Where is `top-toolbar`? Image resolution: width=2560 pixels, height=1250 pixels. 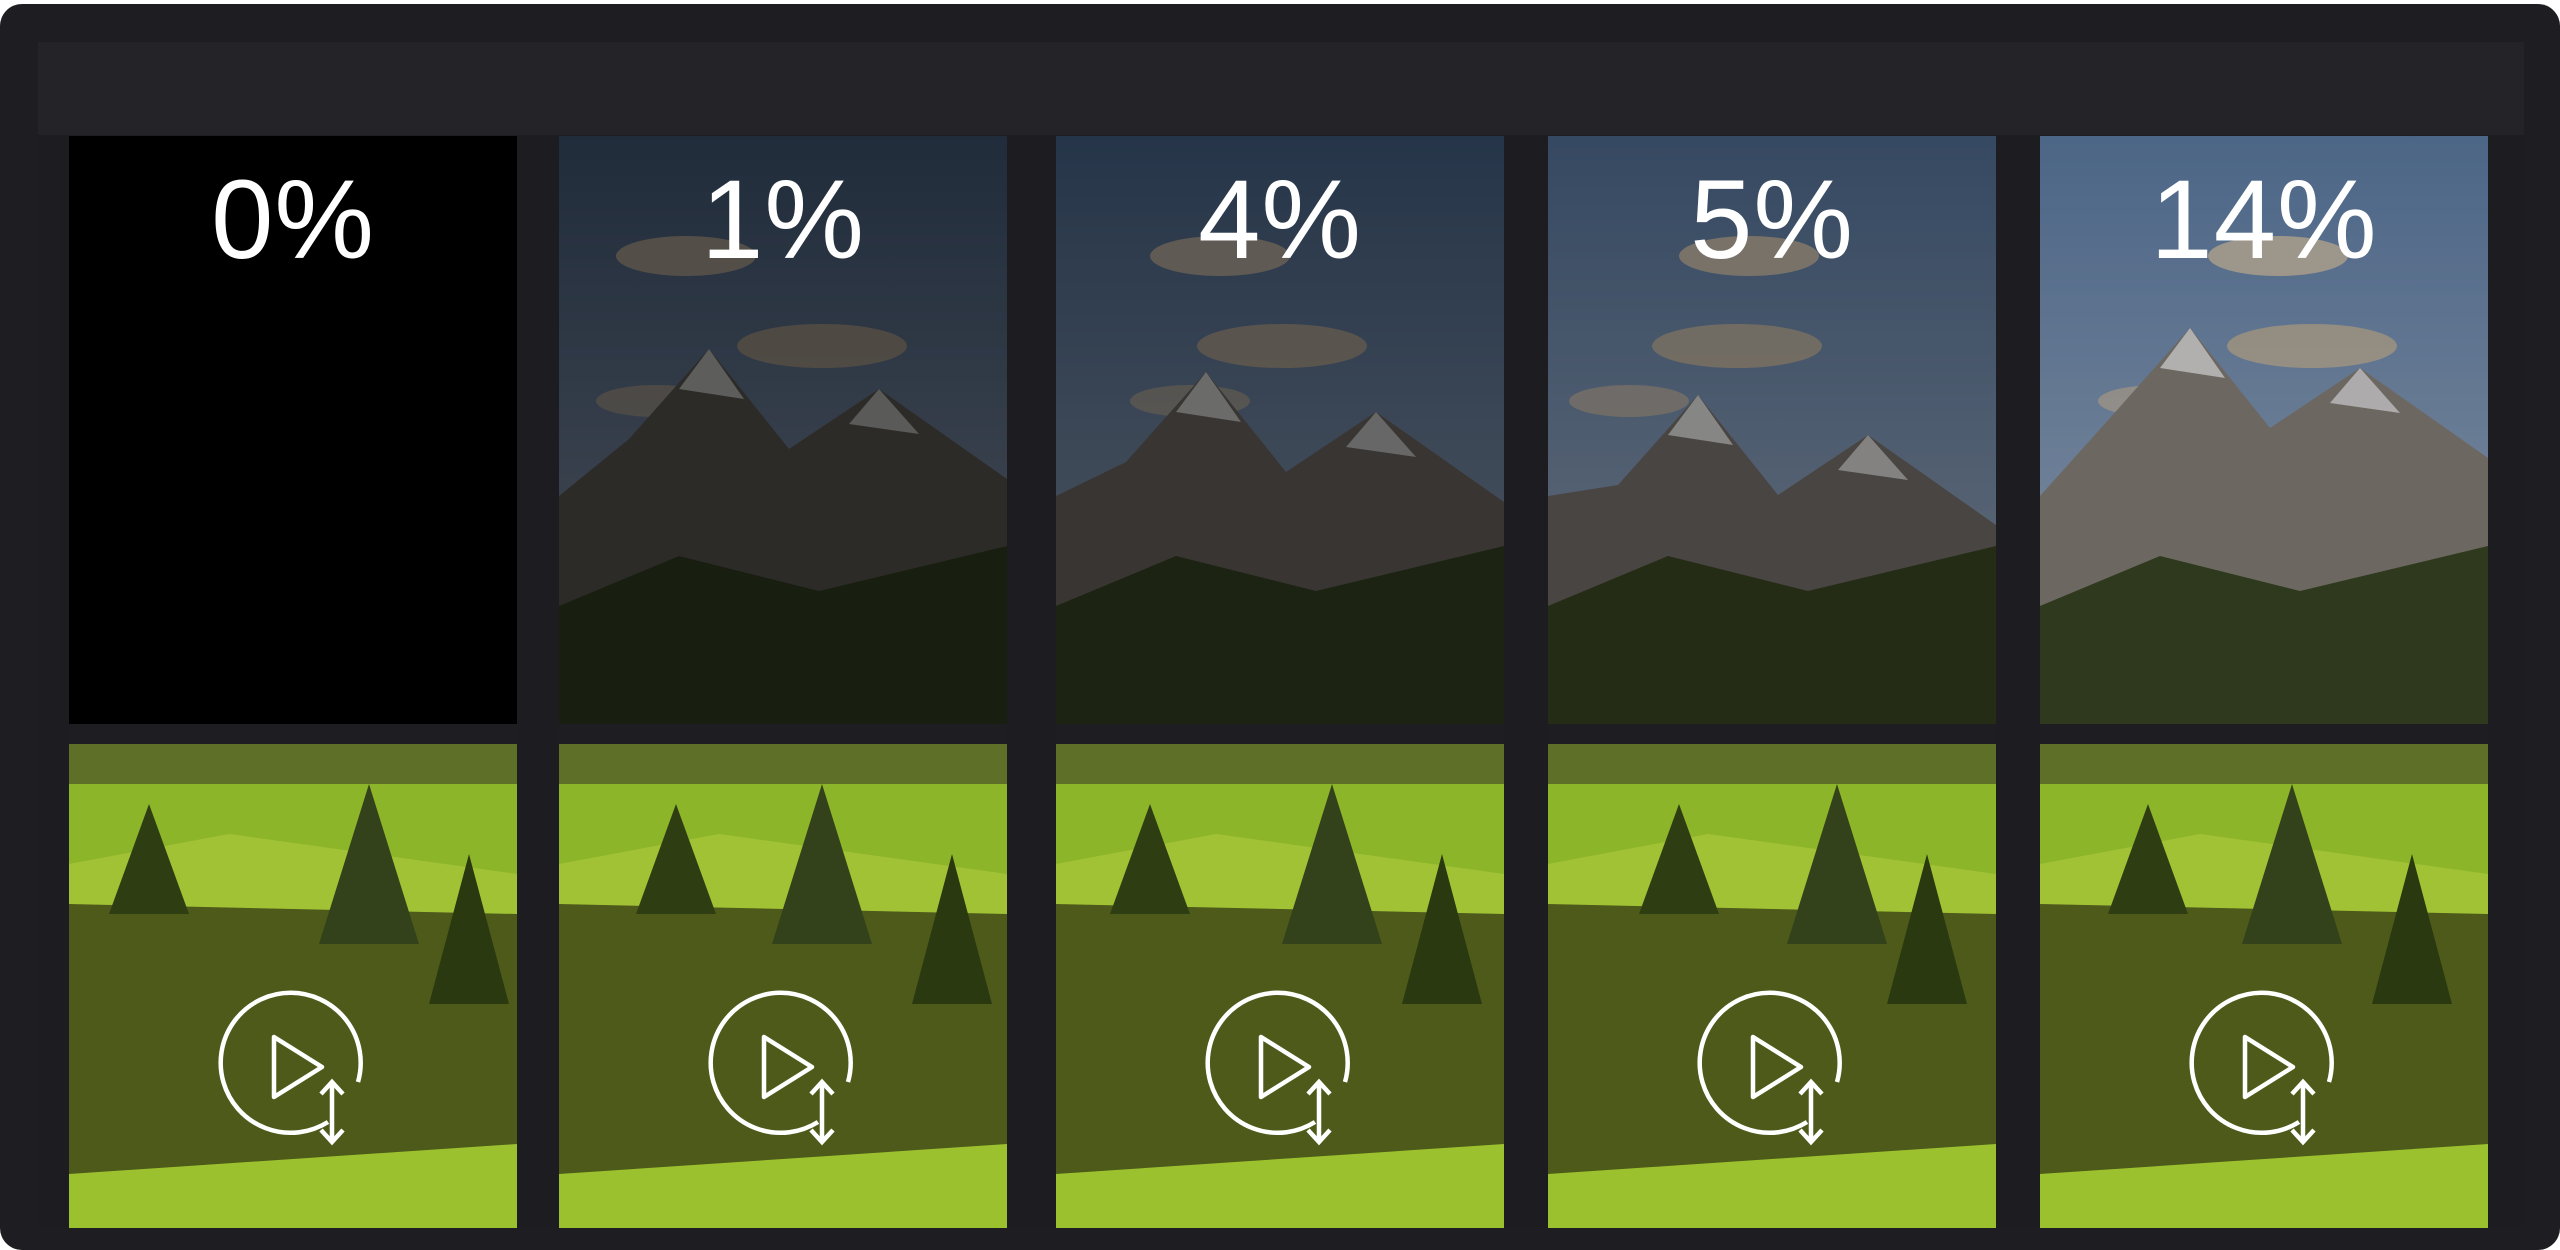 top-toolbar is located at coordinates (1281, 90).